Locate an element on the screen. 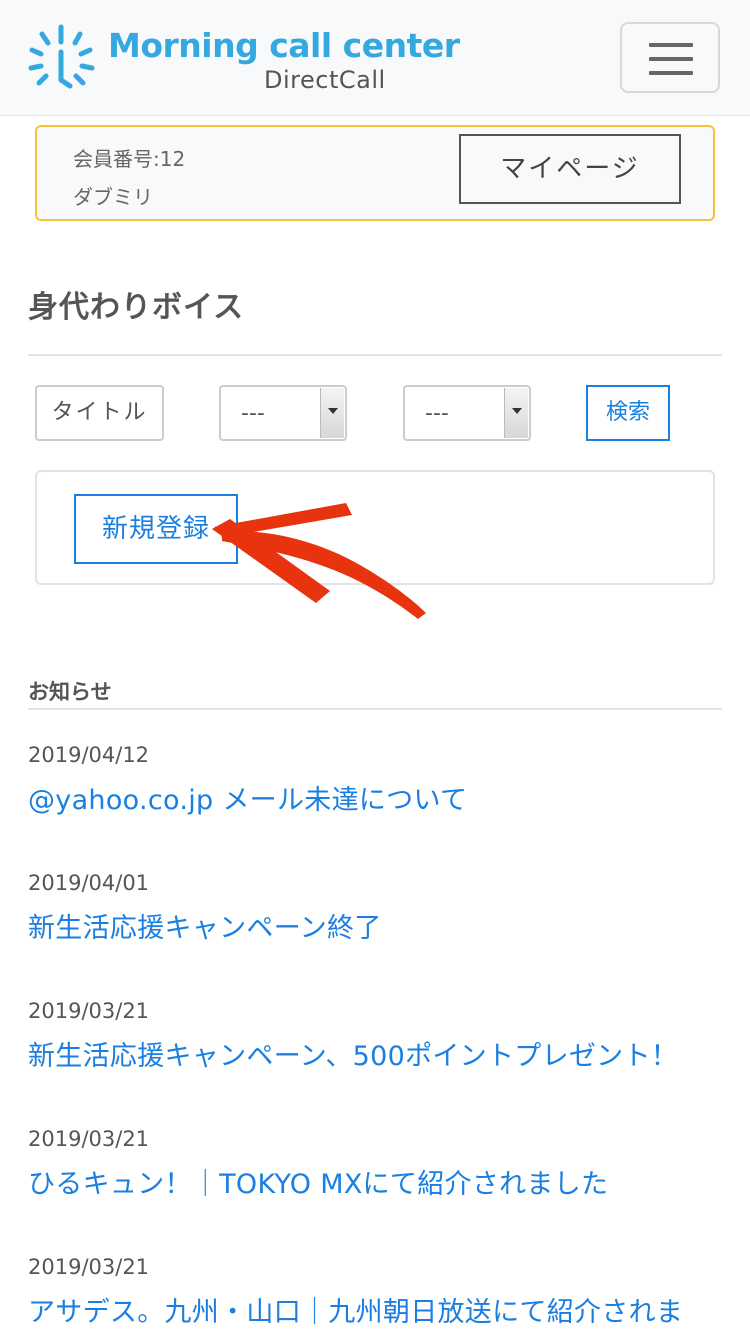 This screenshot has height=1334, width=750. mypage-button: マイページ is located at coordinates (570, 169).